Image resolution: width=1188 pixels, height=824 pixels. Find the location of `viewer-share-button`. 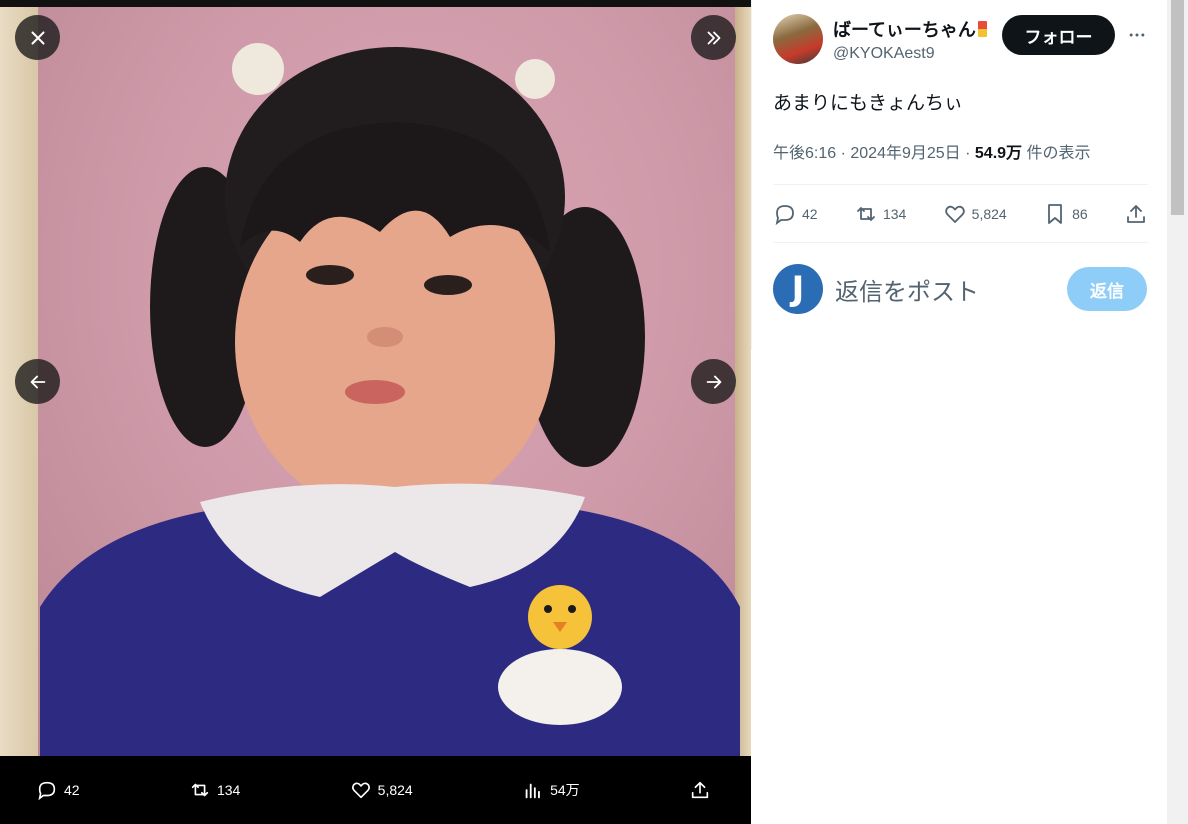

viewer-share-button is located at coordinates (700, 790).